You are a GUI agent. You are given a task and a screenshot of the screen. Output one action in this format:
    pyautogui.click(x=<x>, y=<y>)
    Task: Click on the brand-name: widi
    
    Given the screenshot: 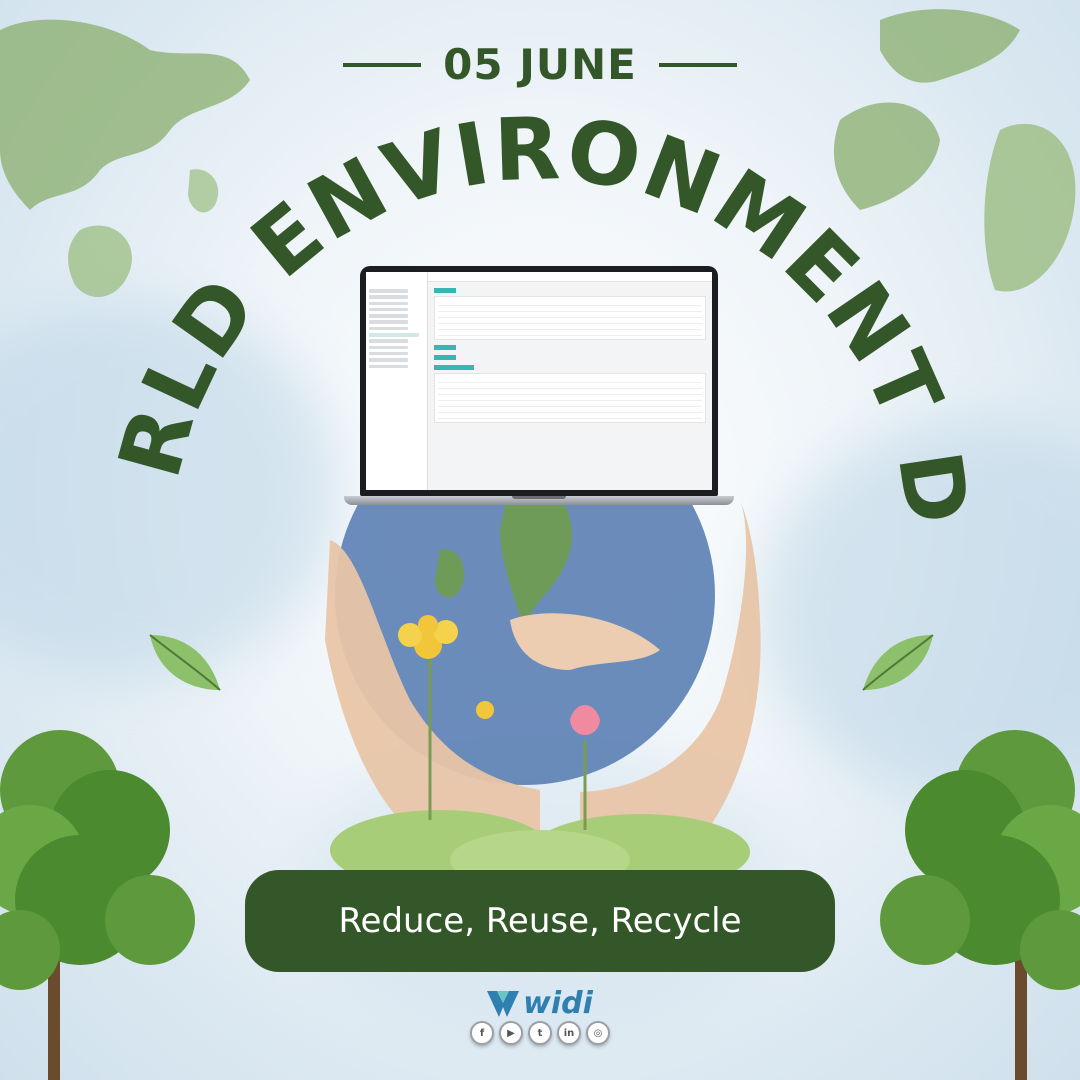 What is the action you would take?
    pyautogui.click(x=558, y=1003)
    